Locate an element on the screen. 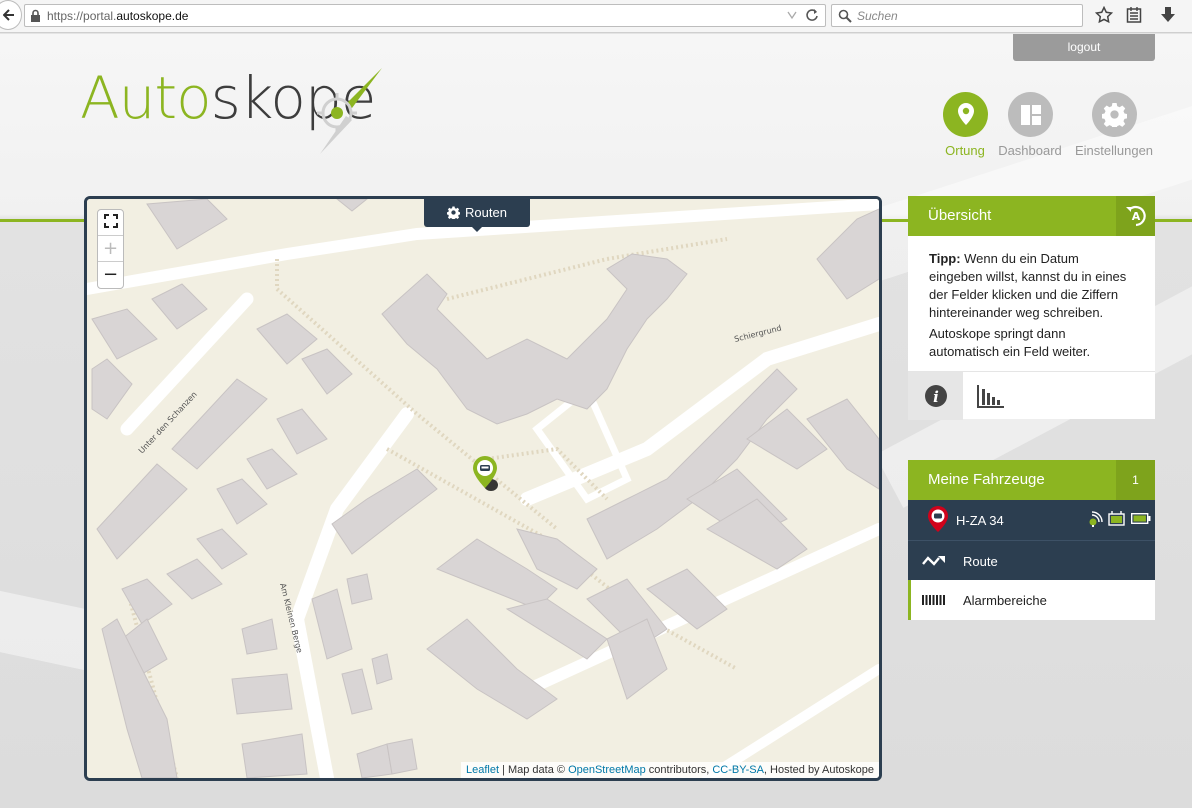  nav-label-dashboard: Dashboard is located at coordinates (1030, 150).